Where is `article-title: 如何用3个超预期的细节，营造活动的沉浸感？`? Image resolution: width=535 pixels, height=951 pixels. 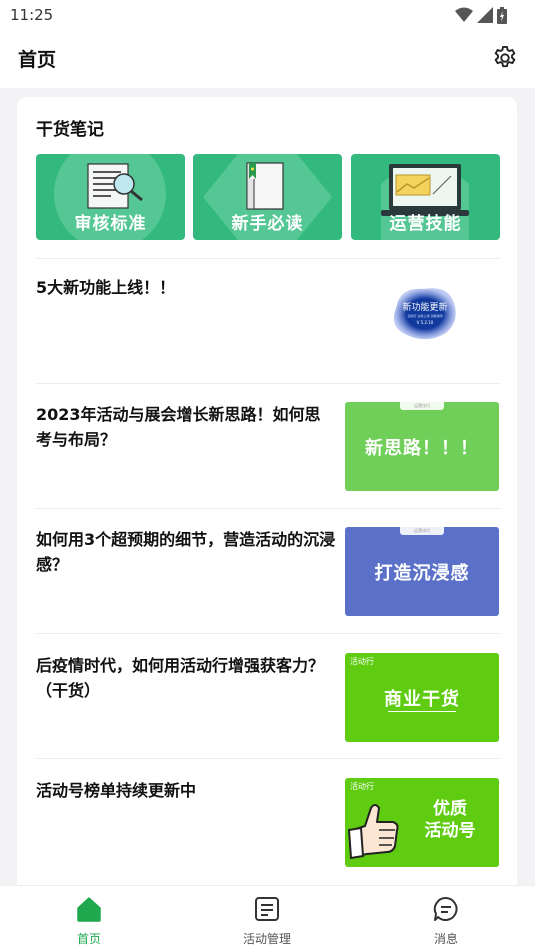
article-title: 如何用3个超预期的细节，营造活动的沉浸感？ is located at coordinates (186, 552).